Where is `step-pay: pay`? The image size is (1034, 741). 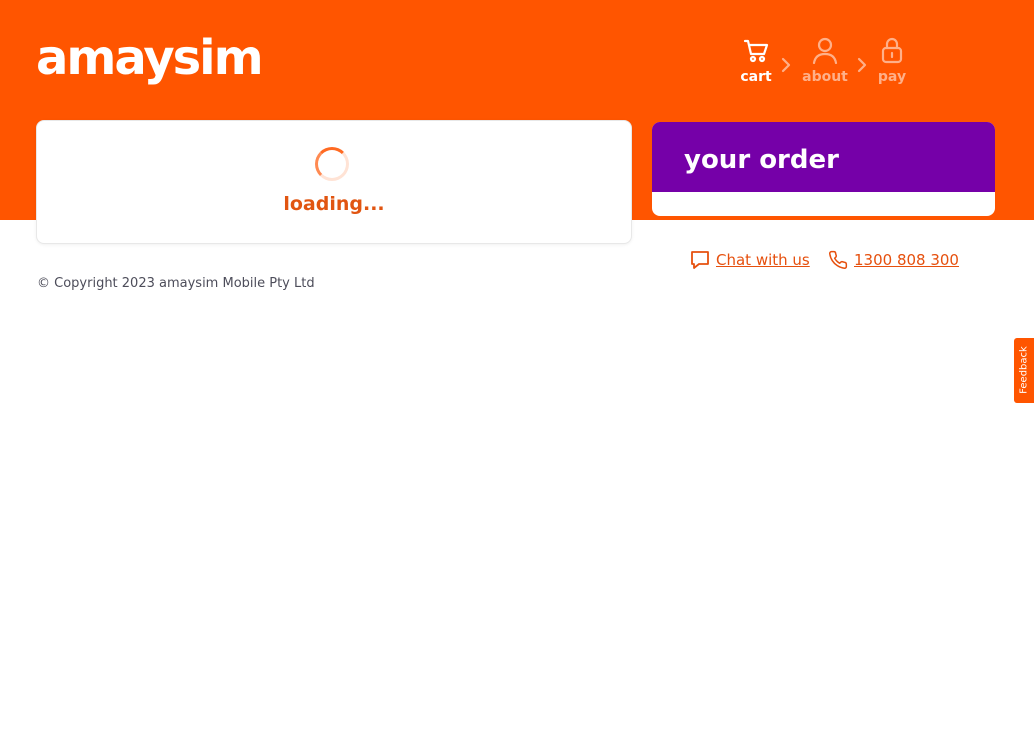 step-pay: pay is located at coordinates (892, 60).